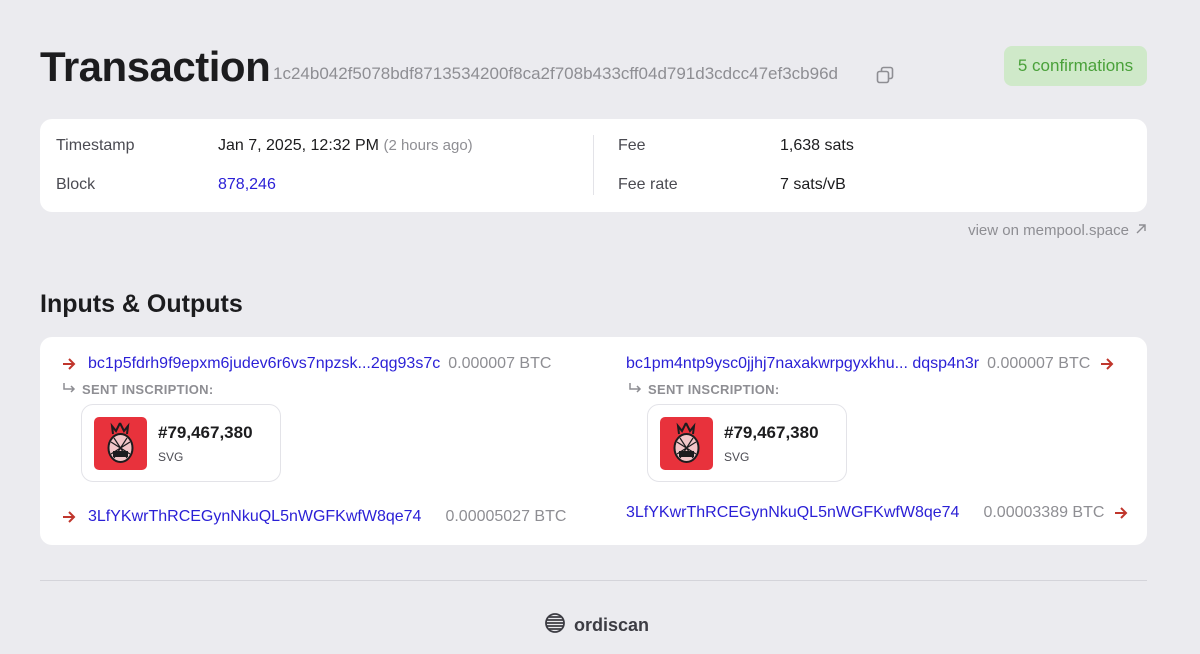 The image size is (1200, 654). I want to click on timestamp-value: Jan 7, 2025, 12:32 PM (2 hours ago), so click(345, 146).